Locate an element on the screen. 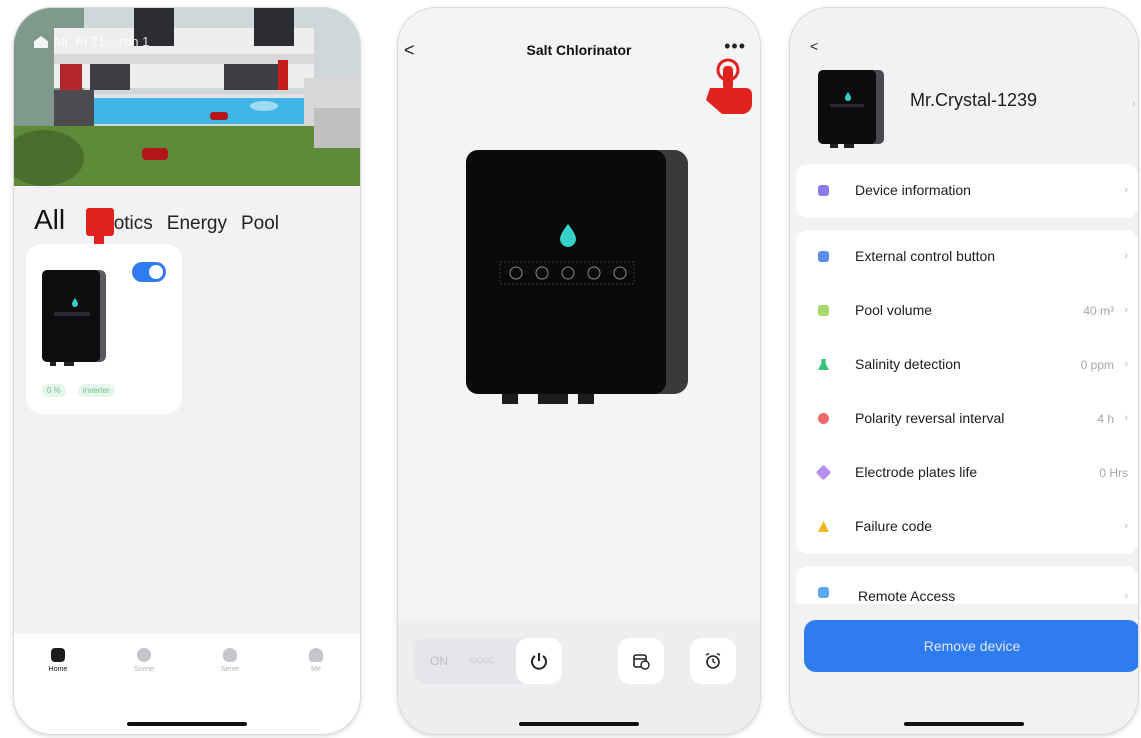 The image size is (1141, 738). row-device-information: Device information › is located at coordinates (967, 191).